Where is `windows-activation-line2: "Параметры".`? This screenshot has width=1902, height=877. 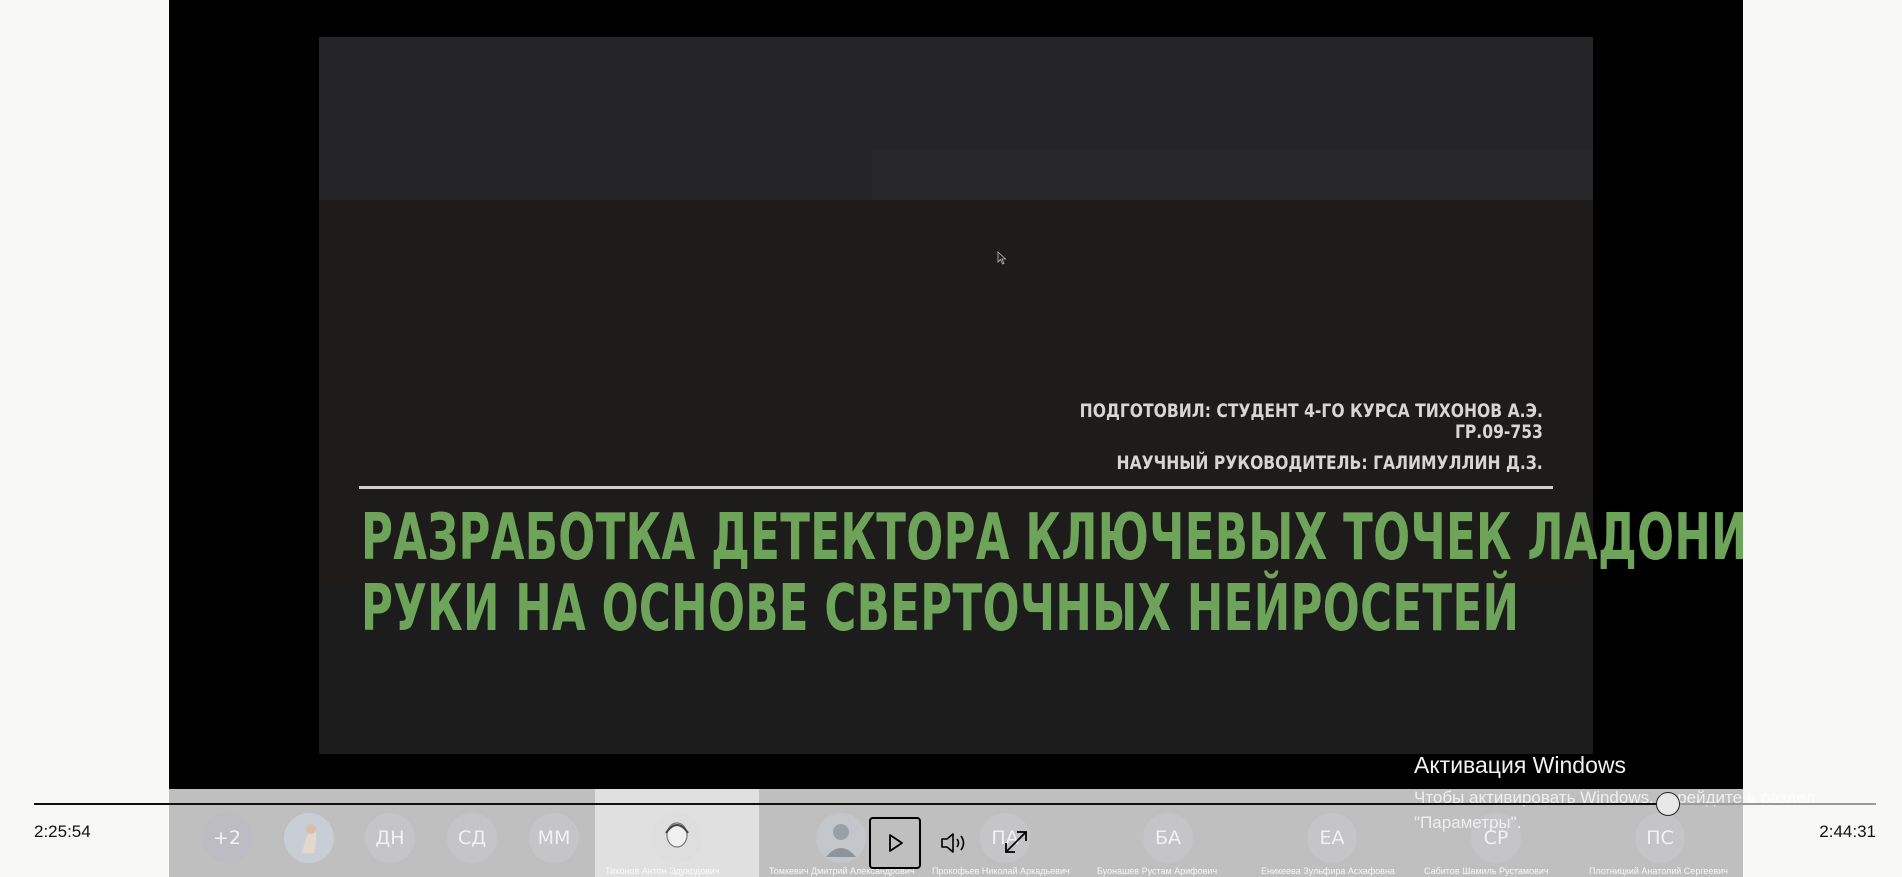 windows-activation-line2: "Параметры". is located at coordinates (1468, 822).